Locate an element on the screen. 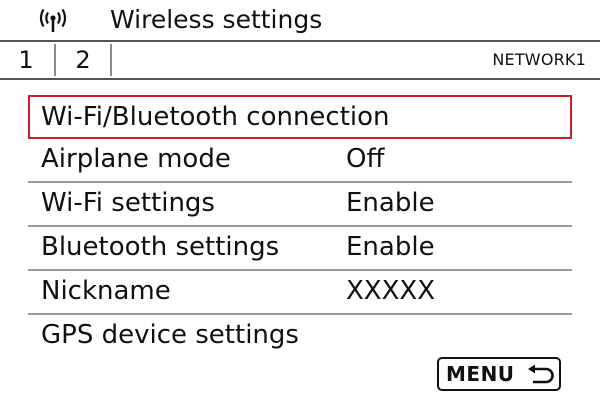  return-icon is located at coordinates (541, 374).